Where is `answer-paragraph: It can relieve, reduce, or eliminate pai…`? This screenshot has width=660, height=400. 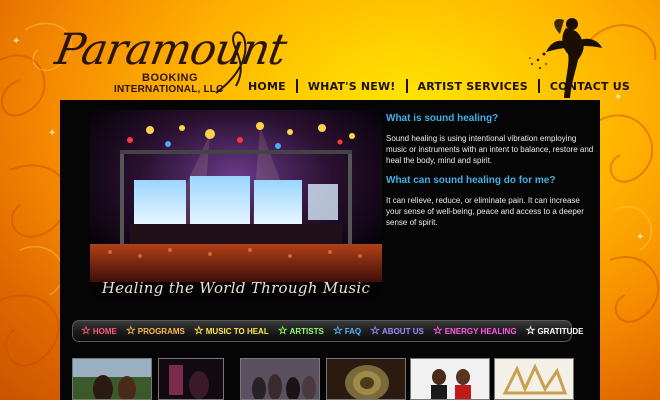
answer-paragraph: It can relieve, reduce, or eliminate pai… is located at coordinates (485, 211).